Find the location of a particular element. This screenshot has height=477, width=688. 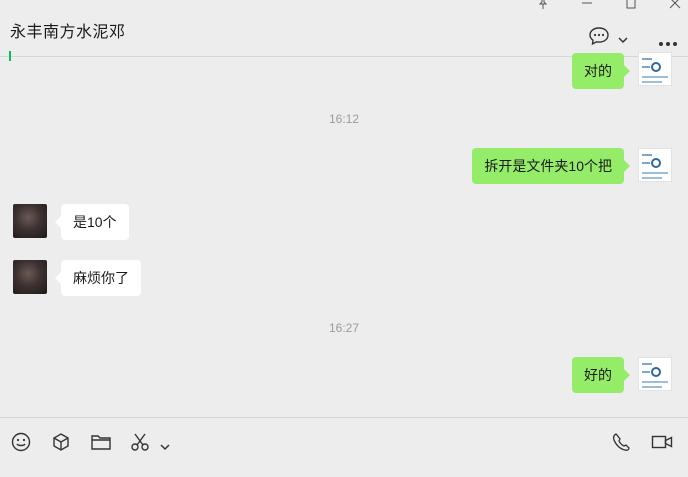

timestamp: 16:12 is located at coordinates (344, 119).